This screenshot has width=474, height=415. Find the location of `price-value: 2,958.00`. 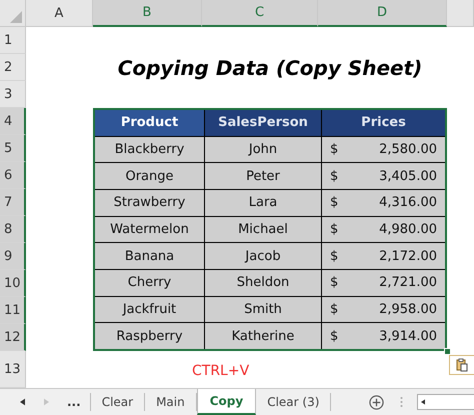

price-value: 2,958.00 is located at coordinates (408, 309).